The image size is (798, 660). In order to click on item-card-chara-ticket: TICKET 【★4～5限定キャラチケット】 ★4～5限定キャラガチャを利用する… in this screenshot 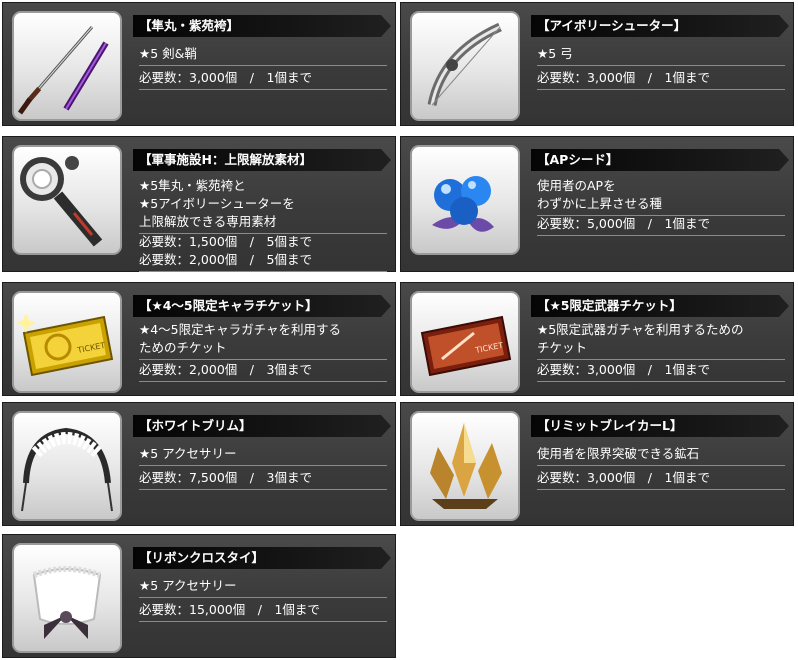, I will do `click(199, 339)`.